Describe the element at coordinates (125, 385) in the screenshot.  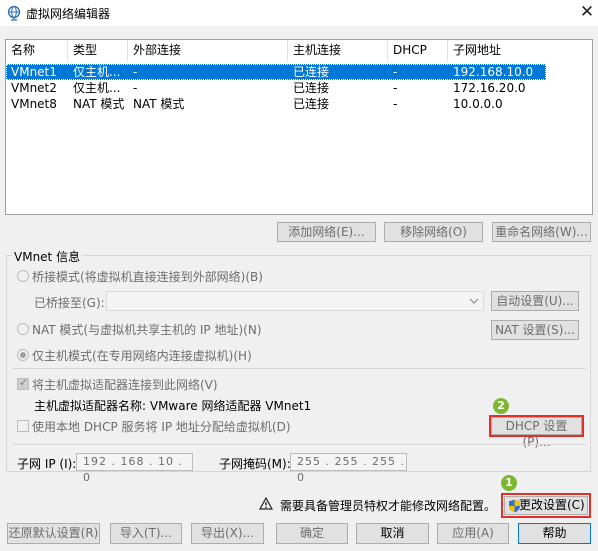
I see `connect-adapter-label: 将主机虚拟适配器连接到此网络(V)` at that location.